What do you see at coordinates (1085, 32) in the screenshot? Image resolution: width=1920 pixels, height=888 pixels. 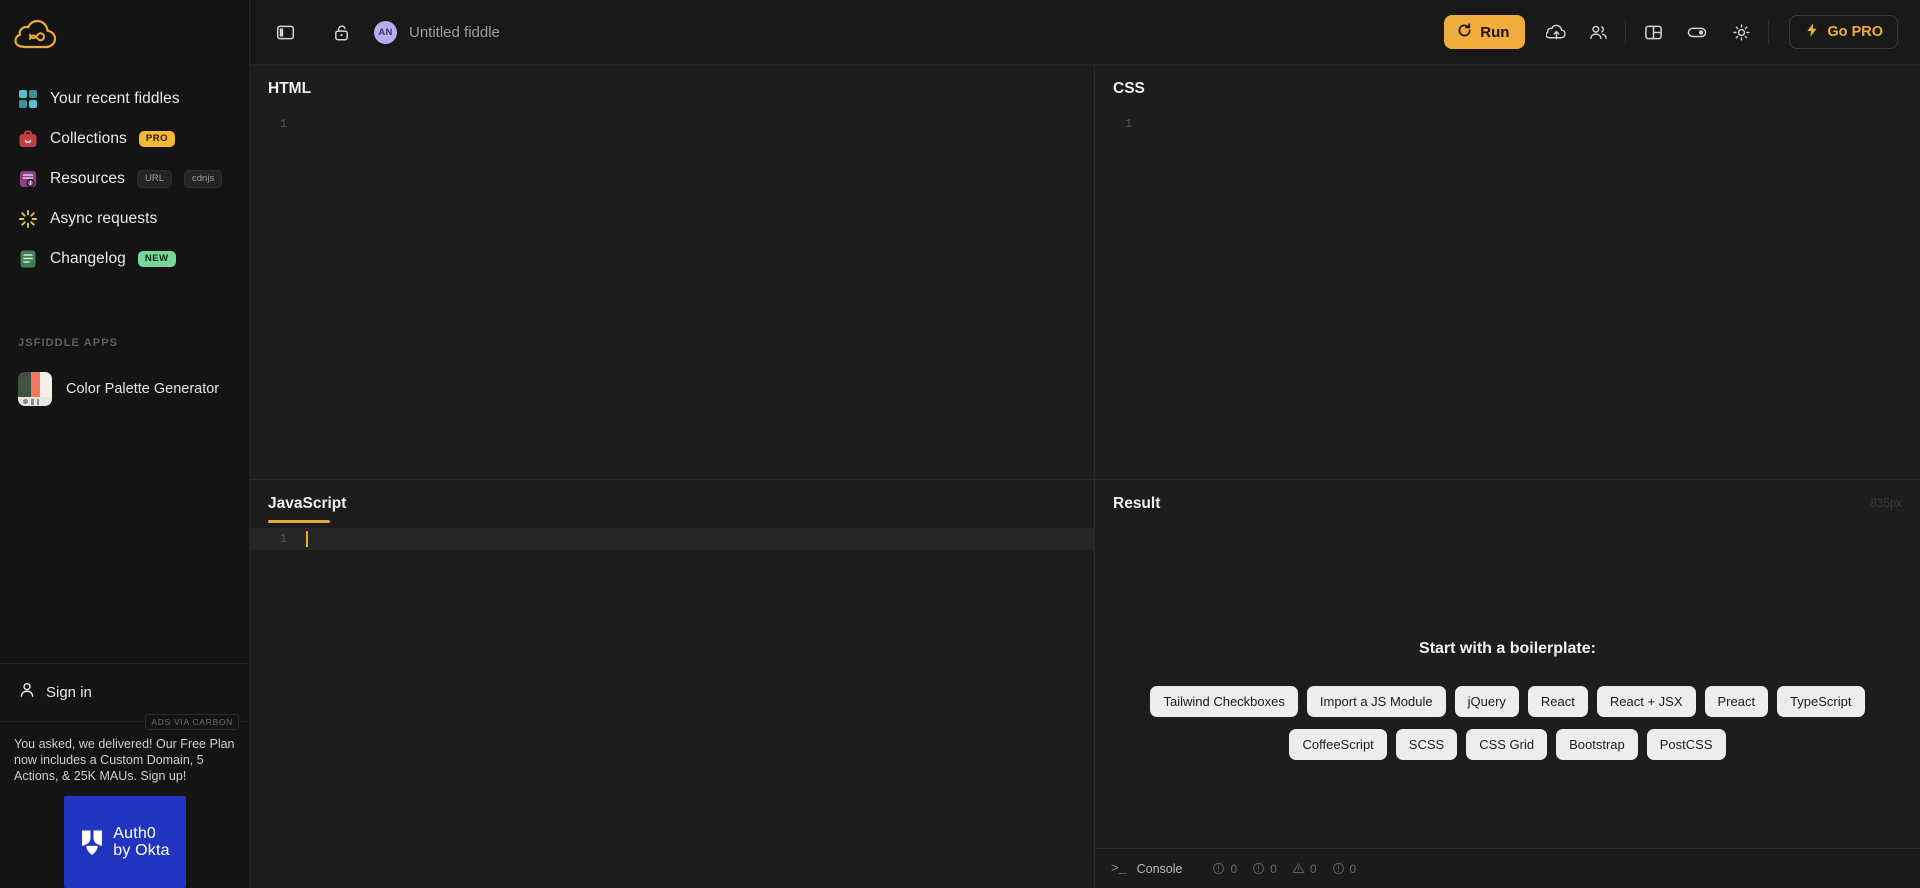 I see `top-toolbar: AN Untitled fiddle Run Go PRO` at bounding box center [1085, 32].